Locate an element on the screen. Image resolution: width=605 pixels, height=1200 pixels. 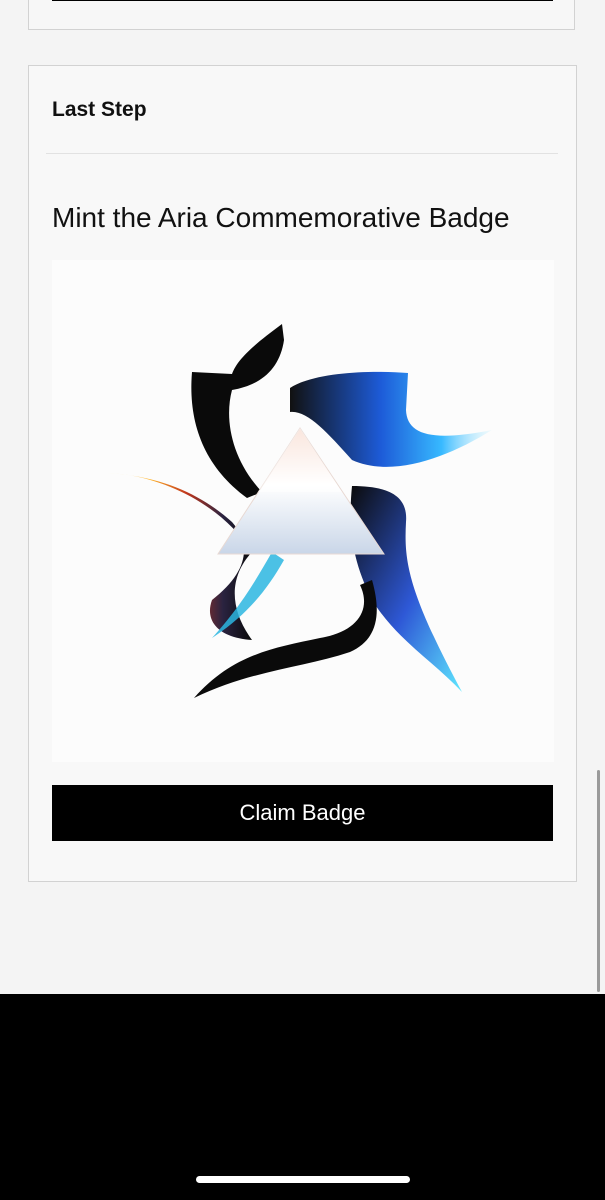
card-title: Last Step is located at coordinates (99, 109).